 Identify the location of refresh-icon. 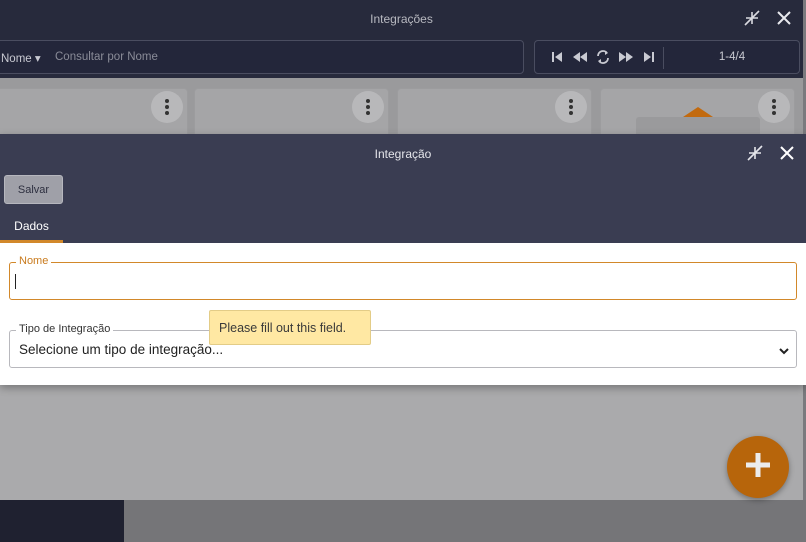
(603, 59).